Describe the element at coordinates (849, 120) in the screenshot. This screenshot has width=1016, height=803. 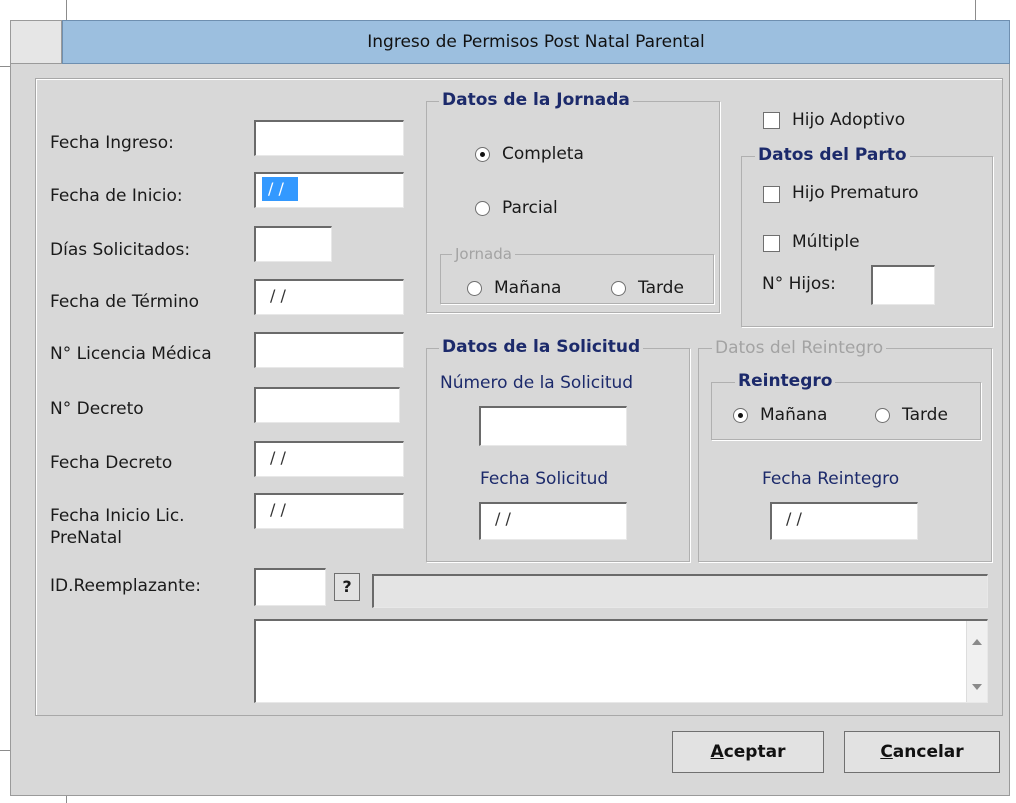
I see `hijo-adoptivo-label: Hijo Adoptivo` at that location.